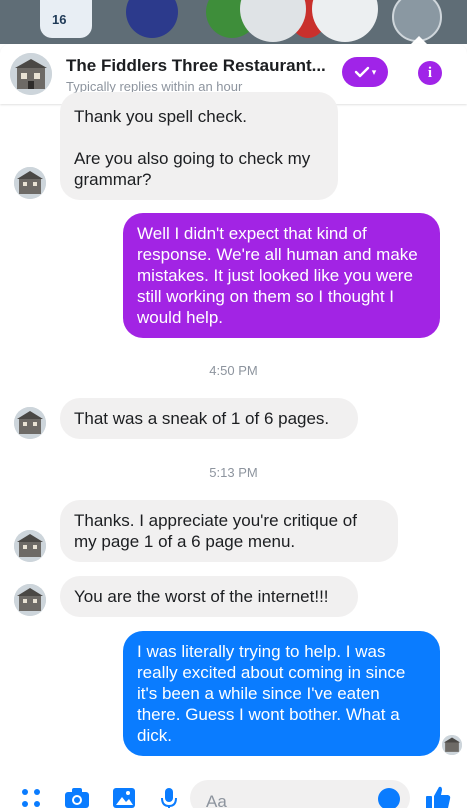  Describe the element at coordinates (216, 800) in the screenshot. I see `message-input-placeholder: Aa` at that location.